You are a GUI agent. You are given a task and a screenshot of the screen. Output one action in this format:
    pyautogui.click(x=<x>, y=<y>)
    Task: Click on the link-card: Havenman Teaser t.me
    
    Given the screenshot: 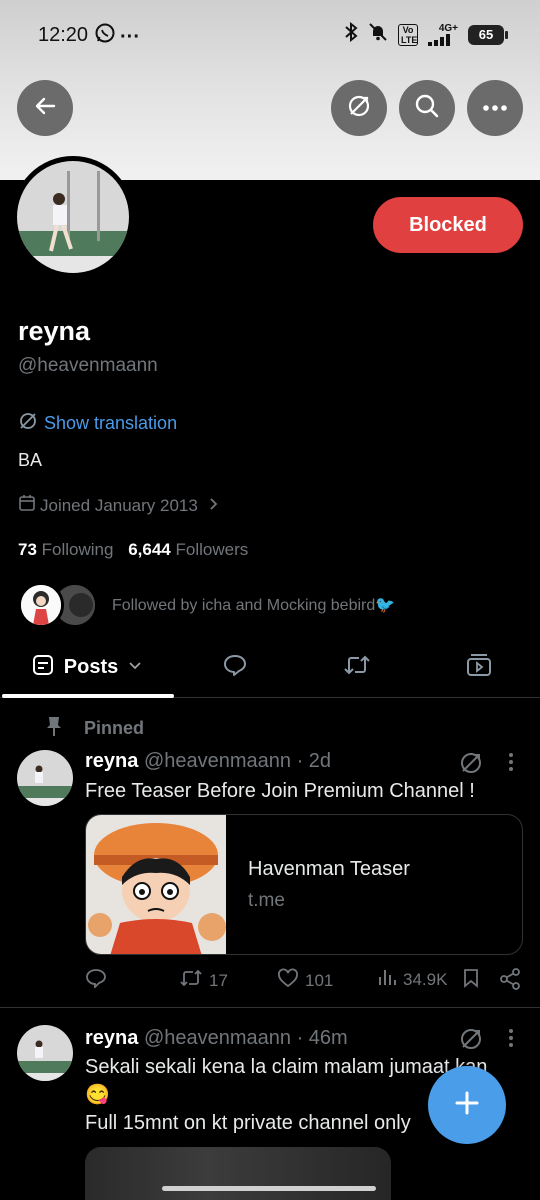 What is the action you would take?
    pyautogui.click(x=304, y=884)
    